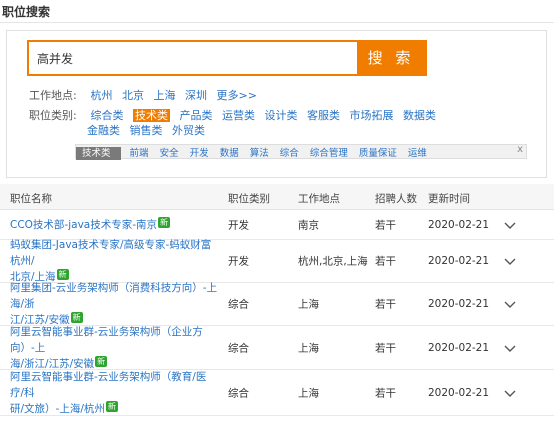 The width and height of the screenshot is (554, 422). What do you see at coordinates (151, 115) in the screenshot?
I see `category-option-tech: 技术类` at bounding box center [151, 115].